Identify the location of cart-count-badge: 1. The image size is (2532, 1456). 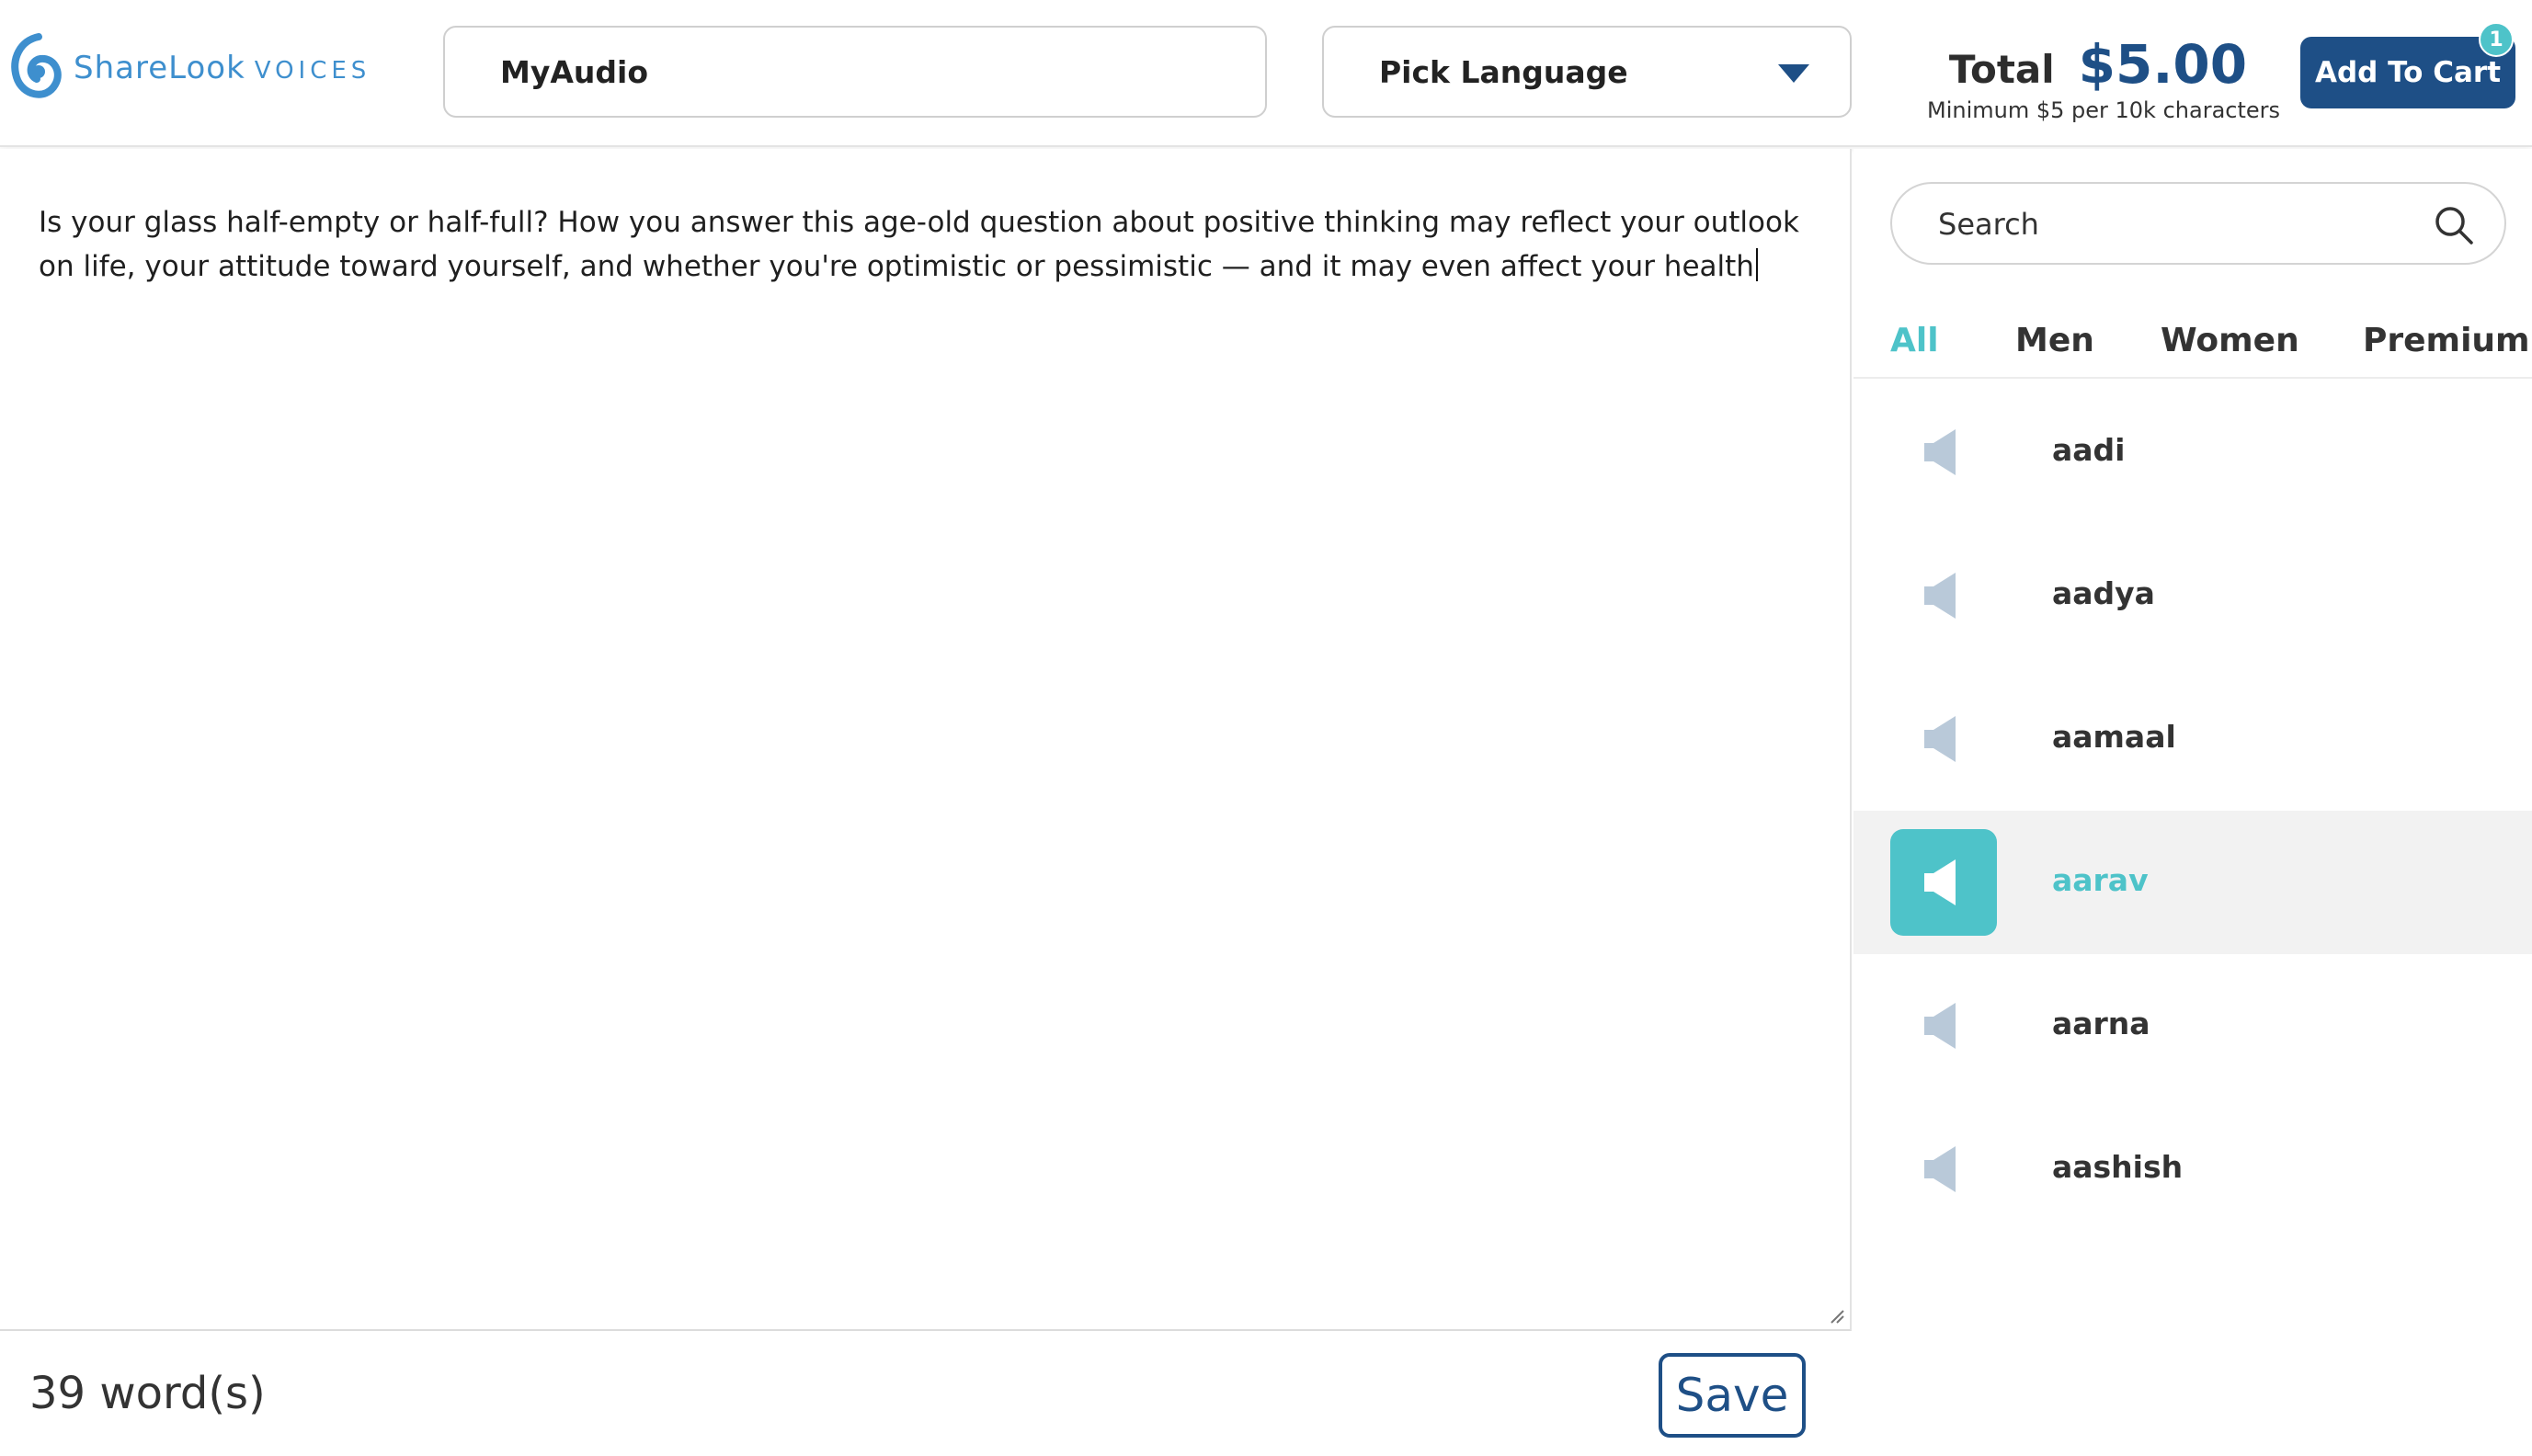
(2496, 39).